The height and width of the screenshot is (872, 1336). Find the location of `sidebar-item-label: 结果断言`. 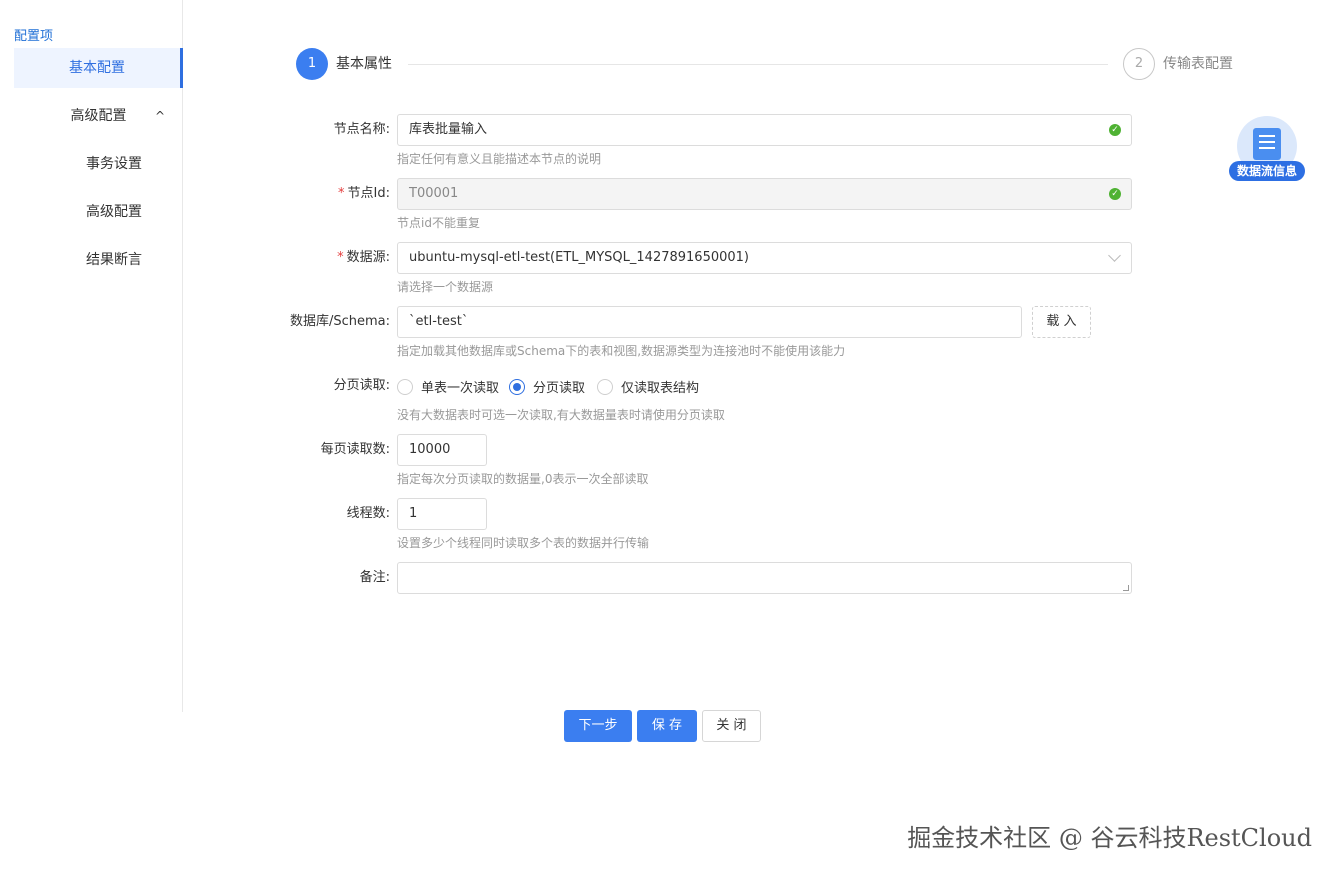

sidebar-item-label: 结果断言 is located at coordinates (114, 260).